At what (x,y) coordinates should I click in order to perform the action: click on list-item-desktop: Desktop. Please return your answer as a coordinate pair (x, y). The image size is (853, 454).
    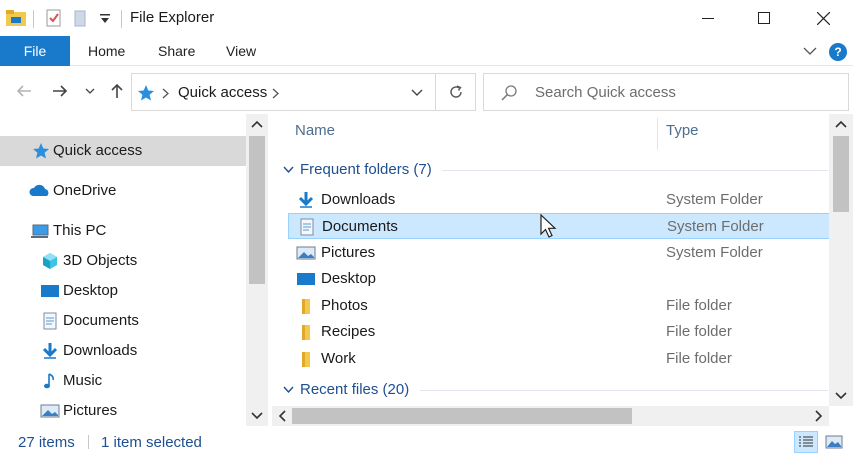
    Looking at the image, I should click on (559, 279).